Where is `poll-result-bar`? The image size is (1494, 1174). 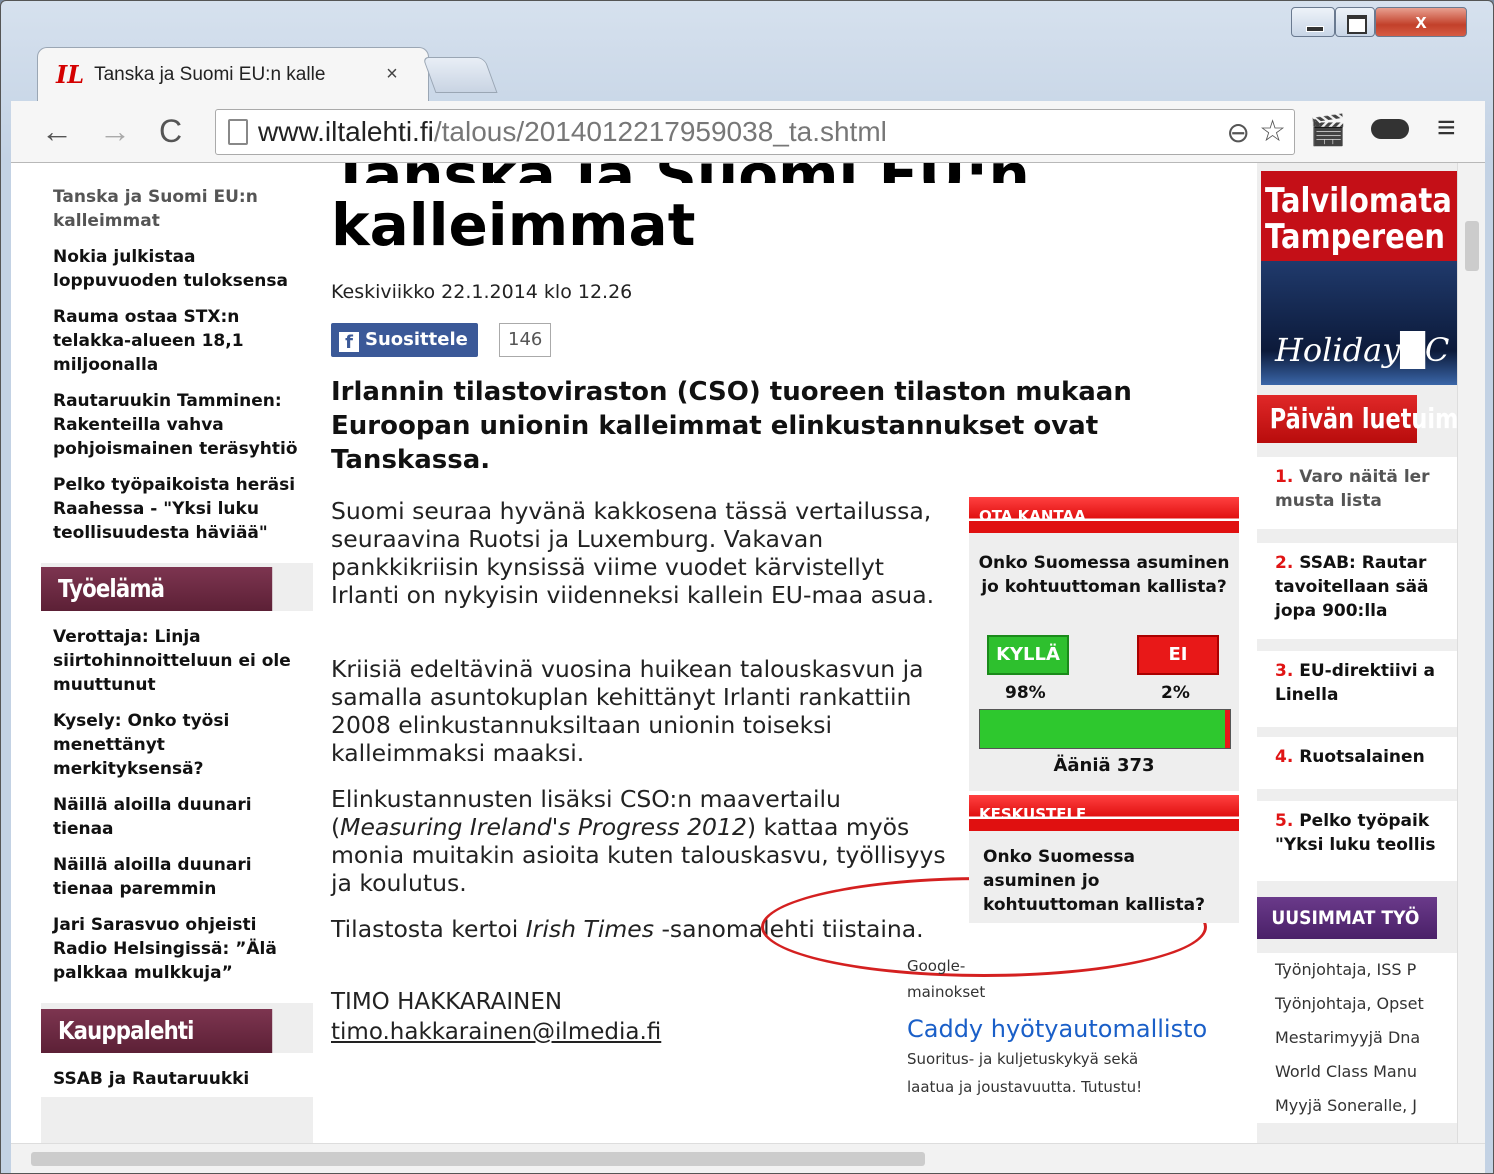 poll-result-bar is located at coordinates (1105, 729).